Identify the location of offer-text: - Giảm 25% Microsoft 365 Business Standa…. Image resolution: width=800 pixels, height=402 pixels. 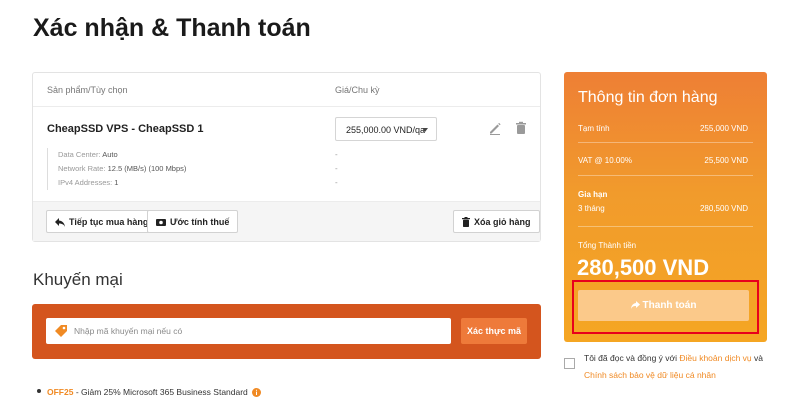
(160, 392).